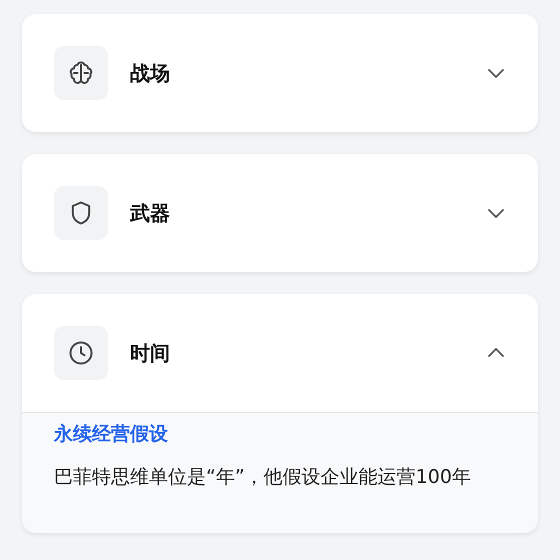 This screenshot has height=560, width=560. Describe the element at coordinates (81, 73) in the screenshot. I see `brain-icon` at that location.